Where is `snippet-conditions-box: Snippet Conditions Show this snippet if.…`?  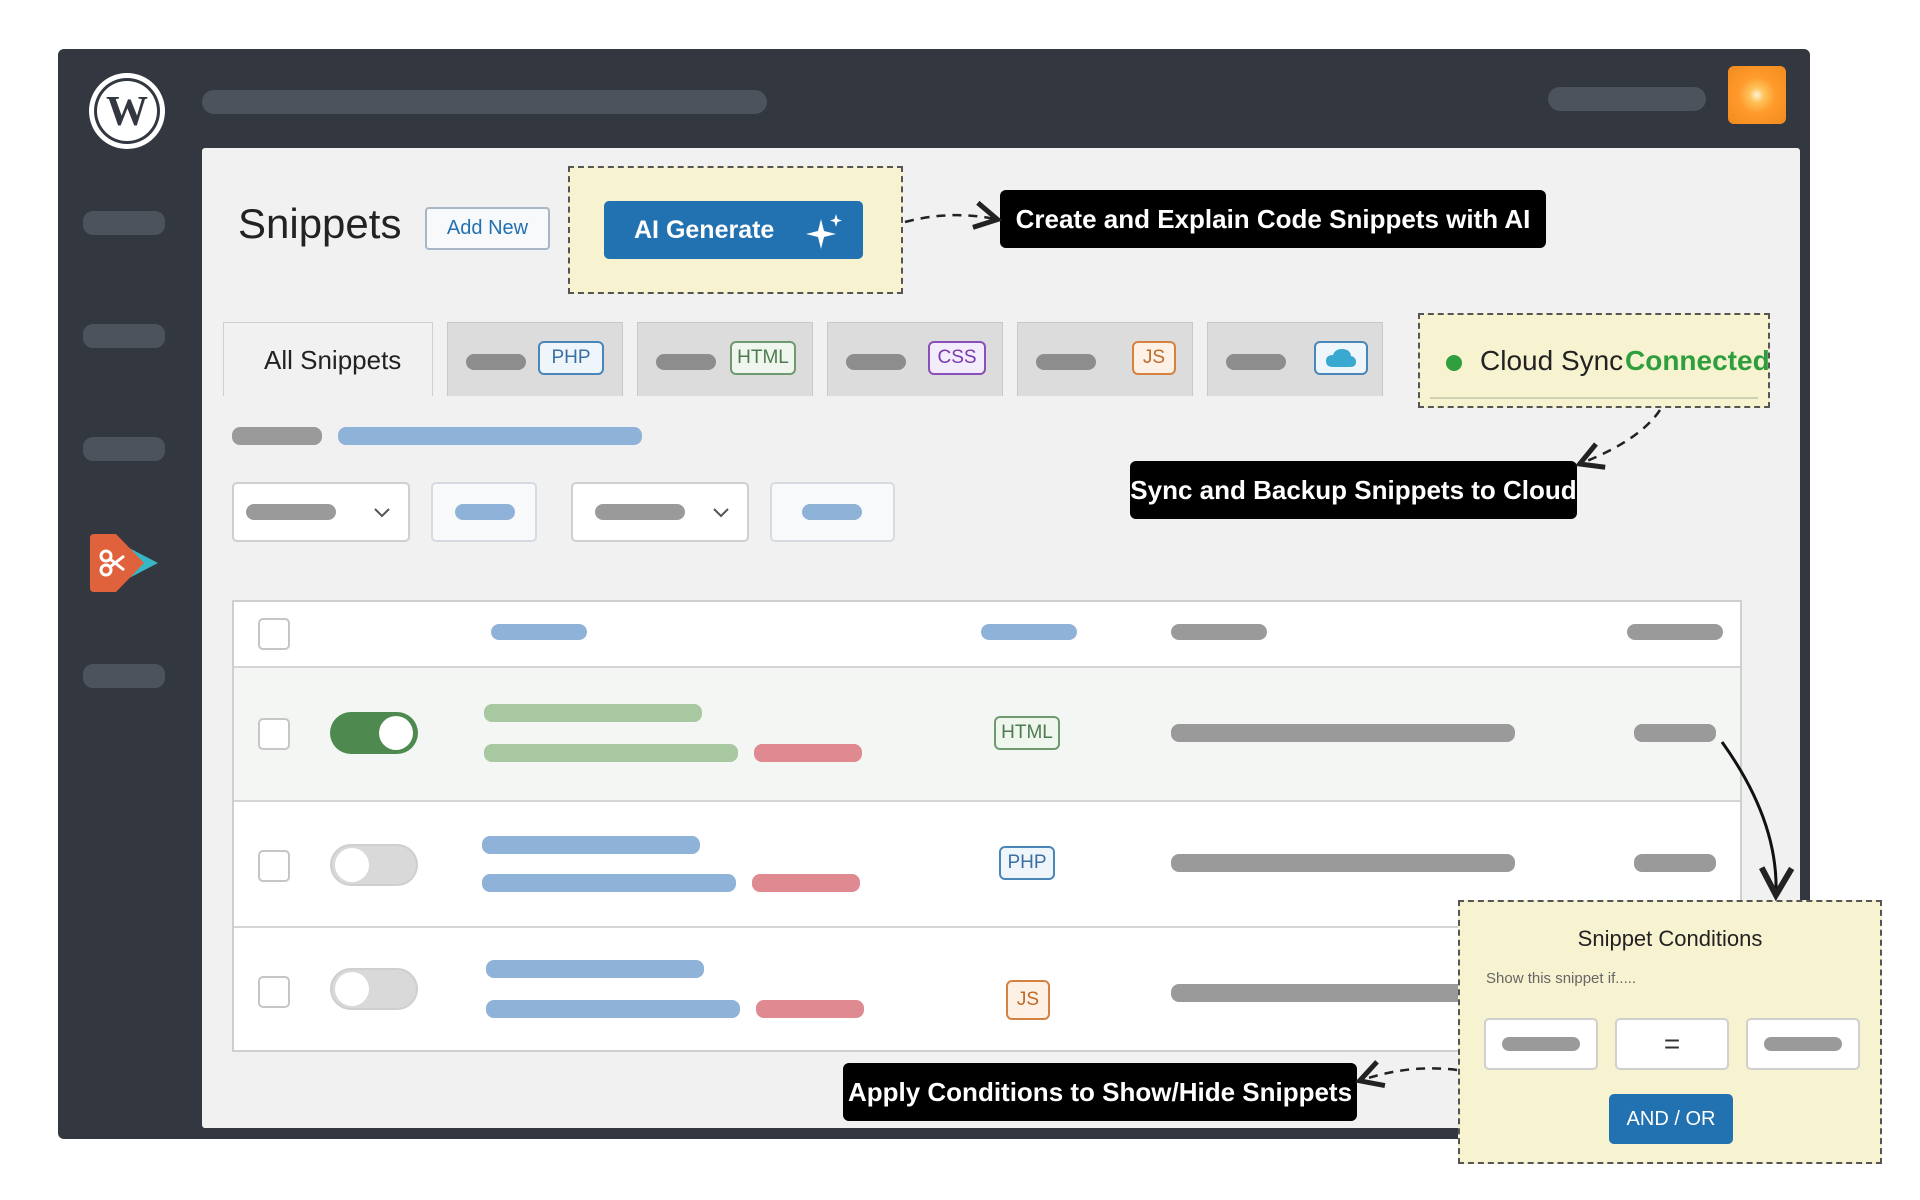
snippet-conditions-box: Snippet Conditions Show this snippet if.… is located at coordinates (1670, 1032).